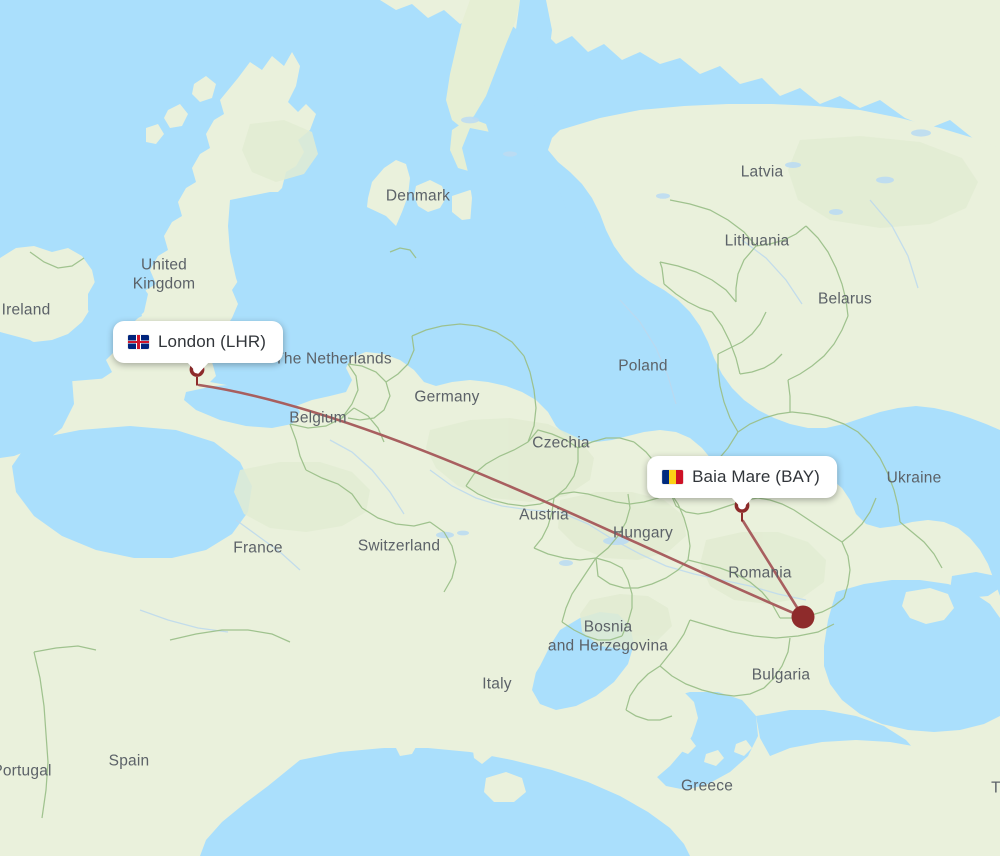 The image size is (1000, 856). I want to click on popup-baia-mare-tip, so click(742, 502).